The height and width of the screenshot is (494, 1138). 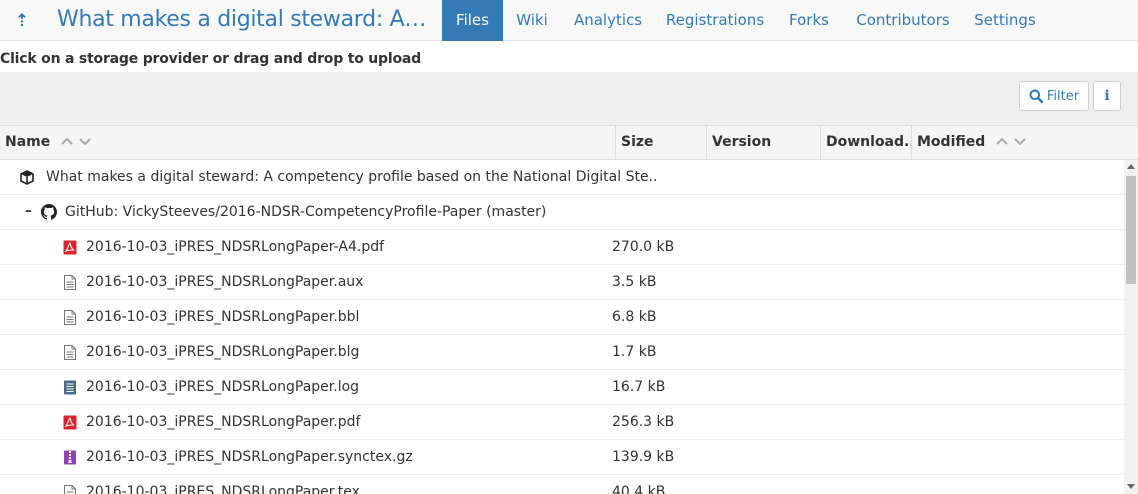 What do you see at coordinates (49, 212) in the screenshot?
I see `github-icon` at bounding box center [49, 212].